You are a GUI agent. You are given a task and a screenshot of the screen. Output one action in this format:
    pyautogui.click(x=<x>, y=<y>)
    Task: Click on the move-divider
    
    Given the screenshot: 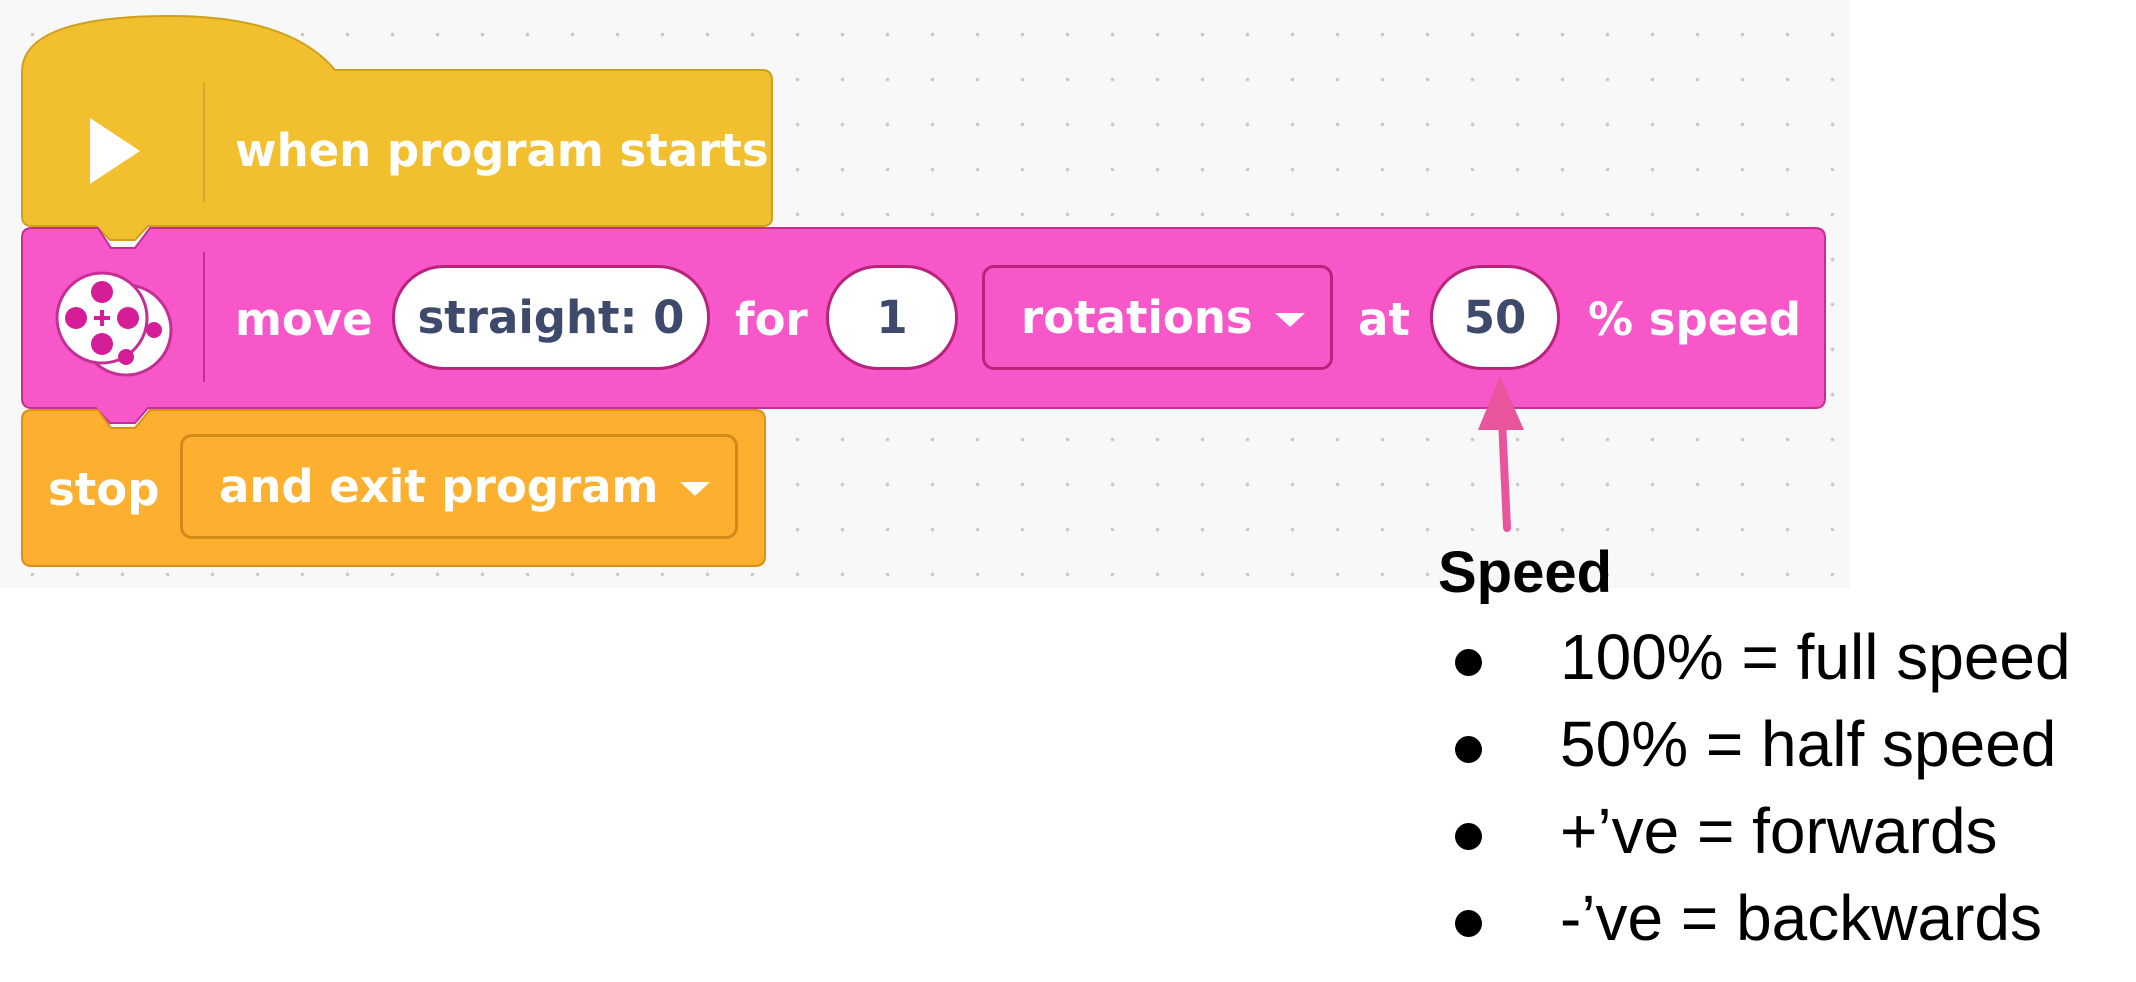 What is the action you would take?
    pyautogui.click(x=204, y=317)
    